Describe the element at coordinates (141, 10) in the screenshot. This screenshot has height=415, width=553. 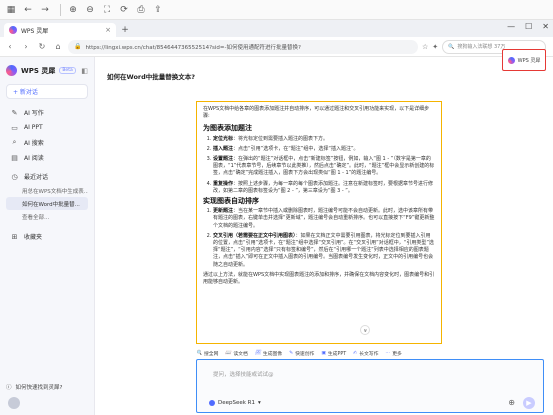
I see `save-icon: ⎙` at that location.